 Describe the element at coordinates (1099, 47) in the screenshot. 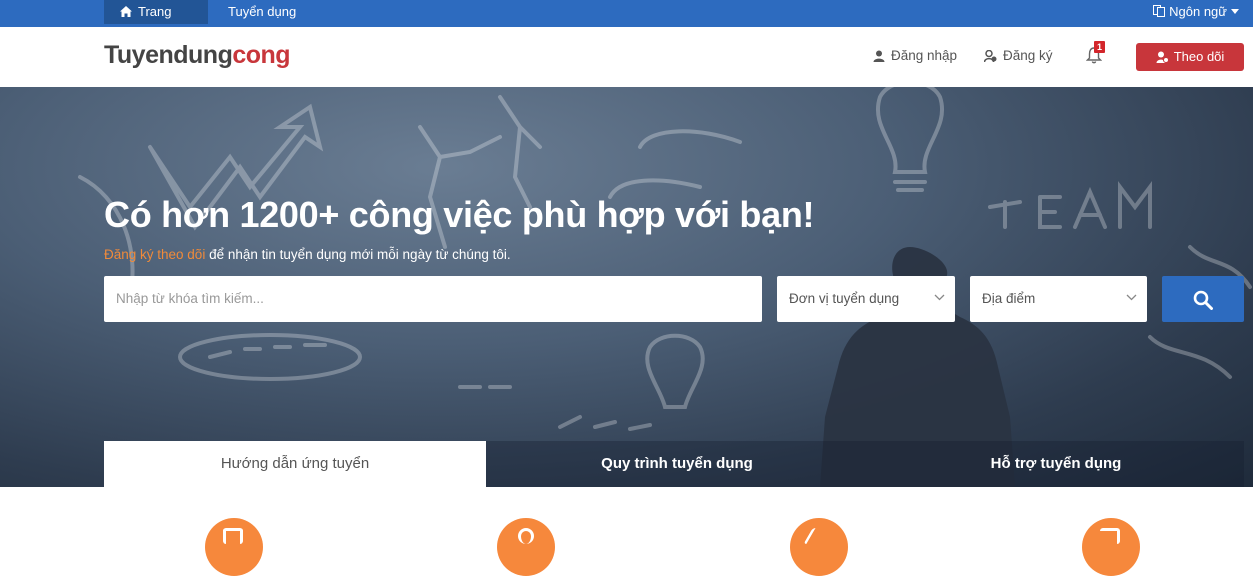

I see `notification-badge: 1` at that location.